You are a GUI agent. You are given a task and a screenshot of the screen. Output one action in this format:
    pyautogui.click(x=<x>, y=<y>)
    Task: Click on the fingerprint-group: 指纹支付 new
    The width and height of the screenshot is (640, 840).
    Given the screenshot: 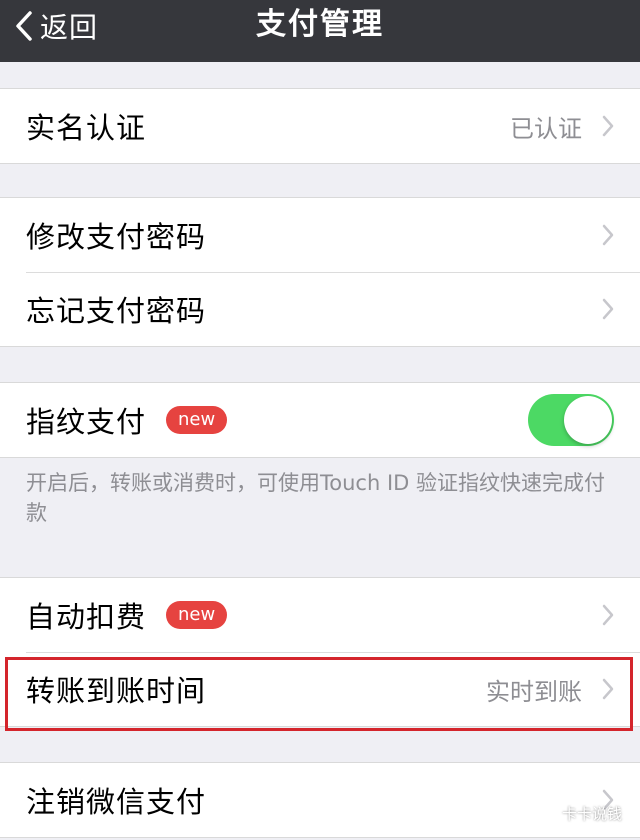 What is the action you would take?
    pyautogui.click(x=320, y=420)
    